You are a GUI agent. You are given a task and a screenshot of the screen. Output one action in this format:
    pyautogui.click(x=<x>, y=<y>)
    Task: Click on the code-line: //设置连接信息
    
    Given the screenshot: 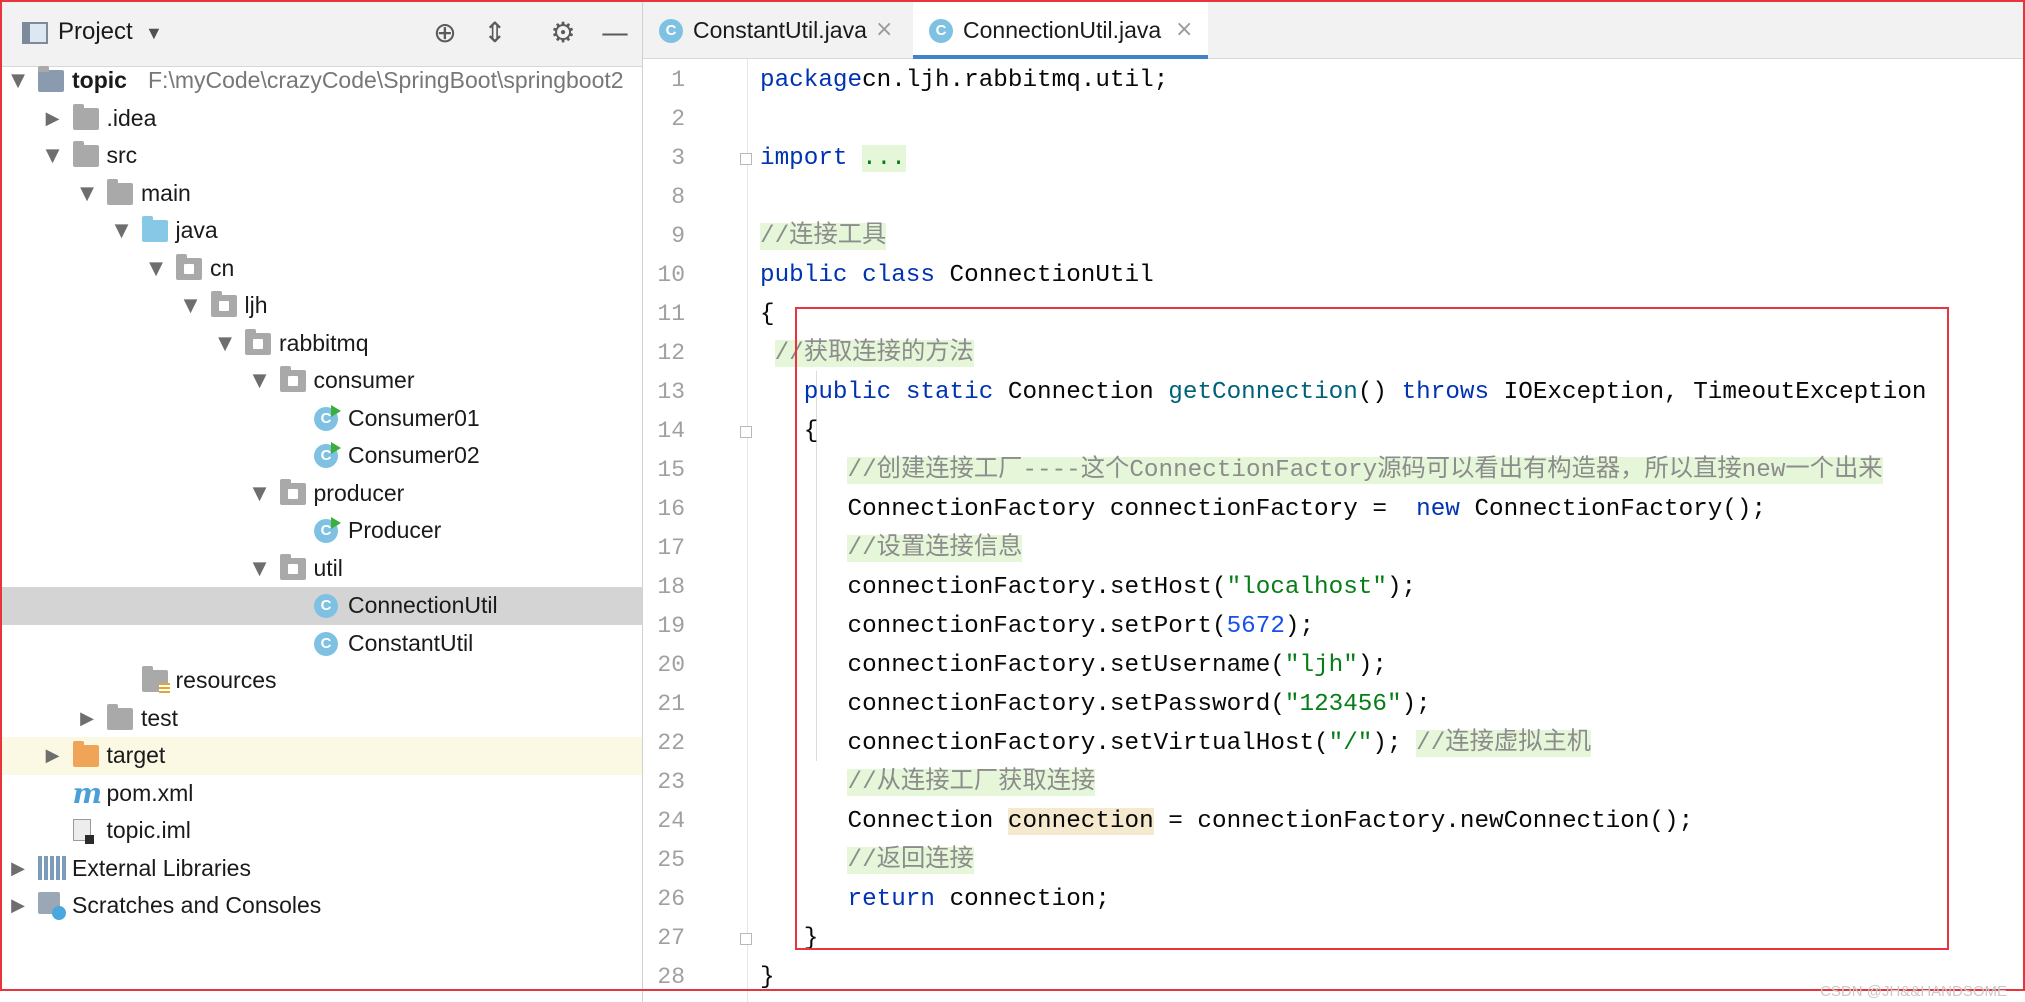 What is the action you would take?
    pyautogui.click(x=891, y=548)
    